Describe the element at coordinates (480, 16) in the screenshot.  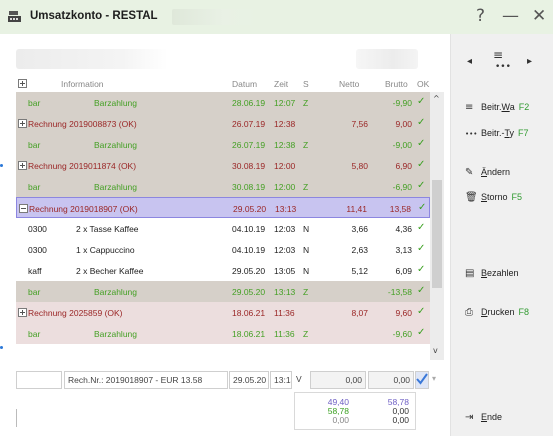
I see `help-button: ?` at that location.